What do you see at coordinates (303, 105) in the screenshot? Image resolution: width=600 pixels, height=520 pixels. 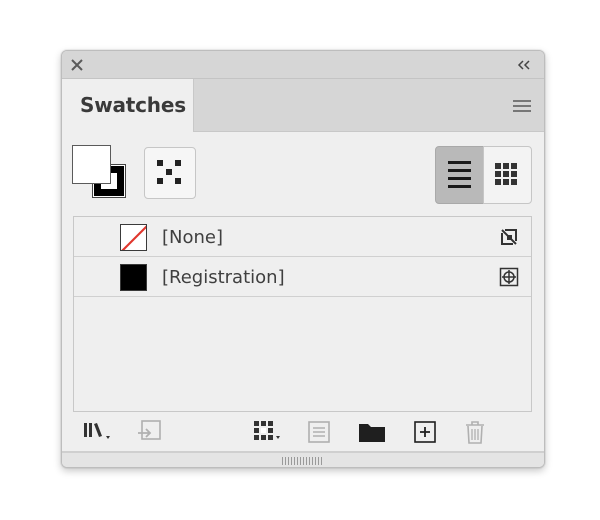 I see `tab-bar: Swatches` at bounding box center [303, 105].